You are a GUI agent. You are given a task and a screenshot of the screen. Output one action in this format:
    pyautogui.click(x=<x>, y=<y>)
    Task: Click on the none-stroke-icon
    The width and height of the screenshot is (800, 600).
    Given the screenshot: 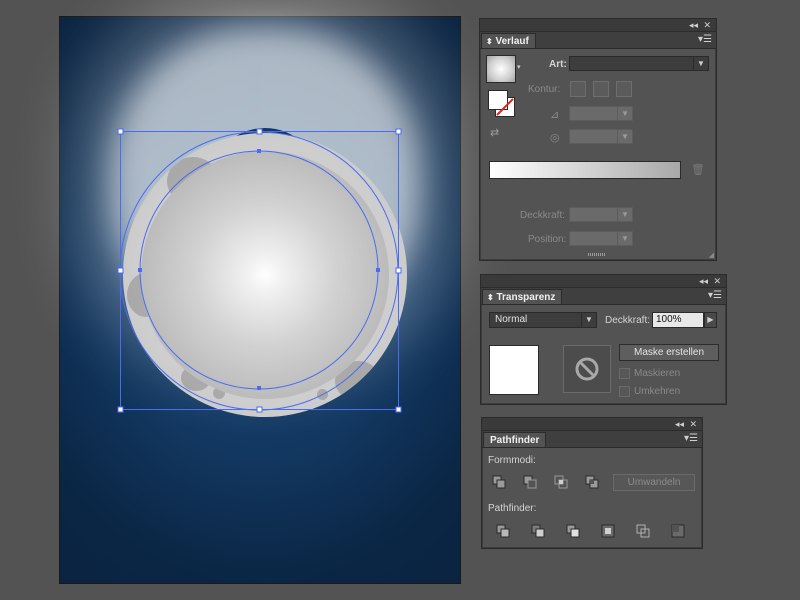 What is the action you would take?
    pyautogui.click(x=505, y=107)
    